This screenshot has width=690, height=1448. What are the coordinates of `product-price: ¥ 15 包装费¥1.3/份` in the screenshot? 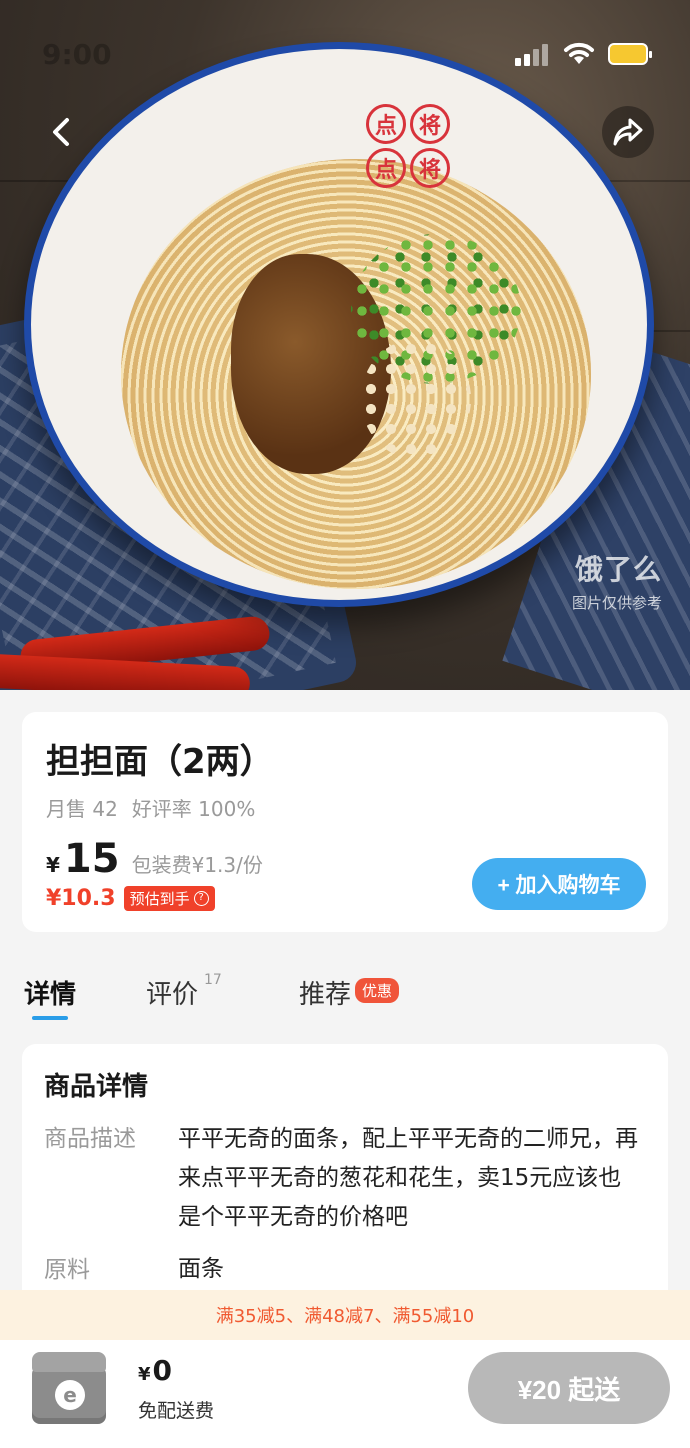 It's located at (154, 859).